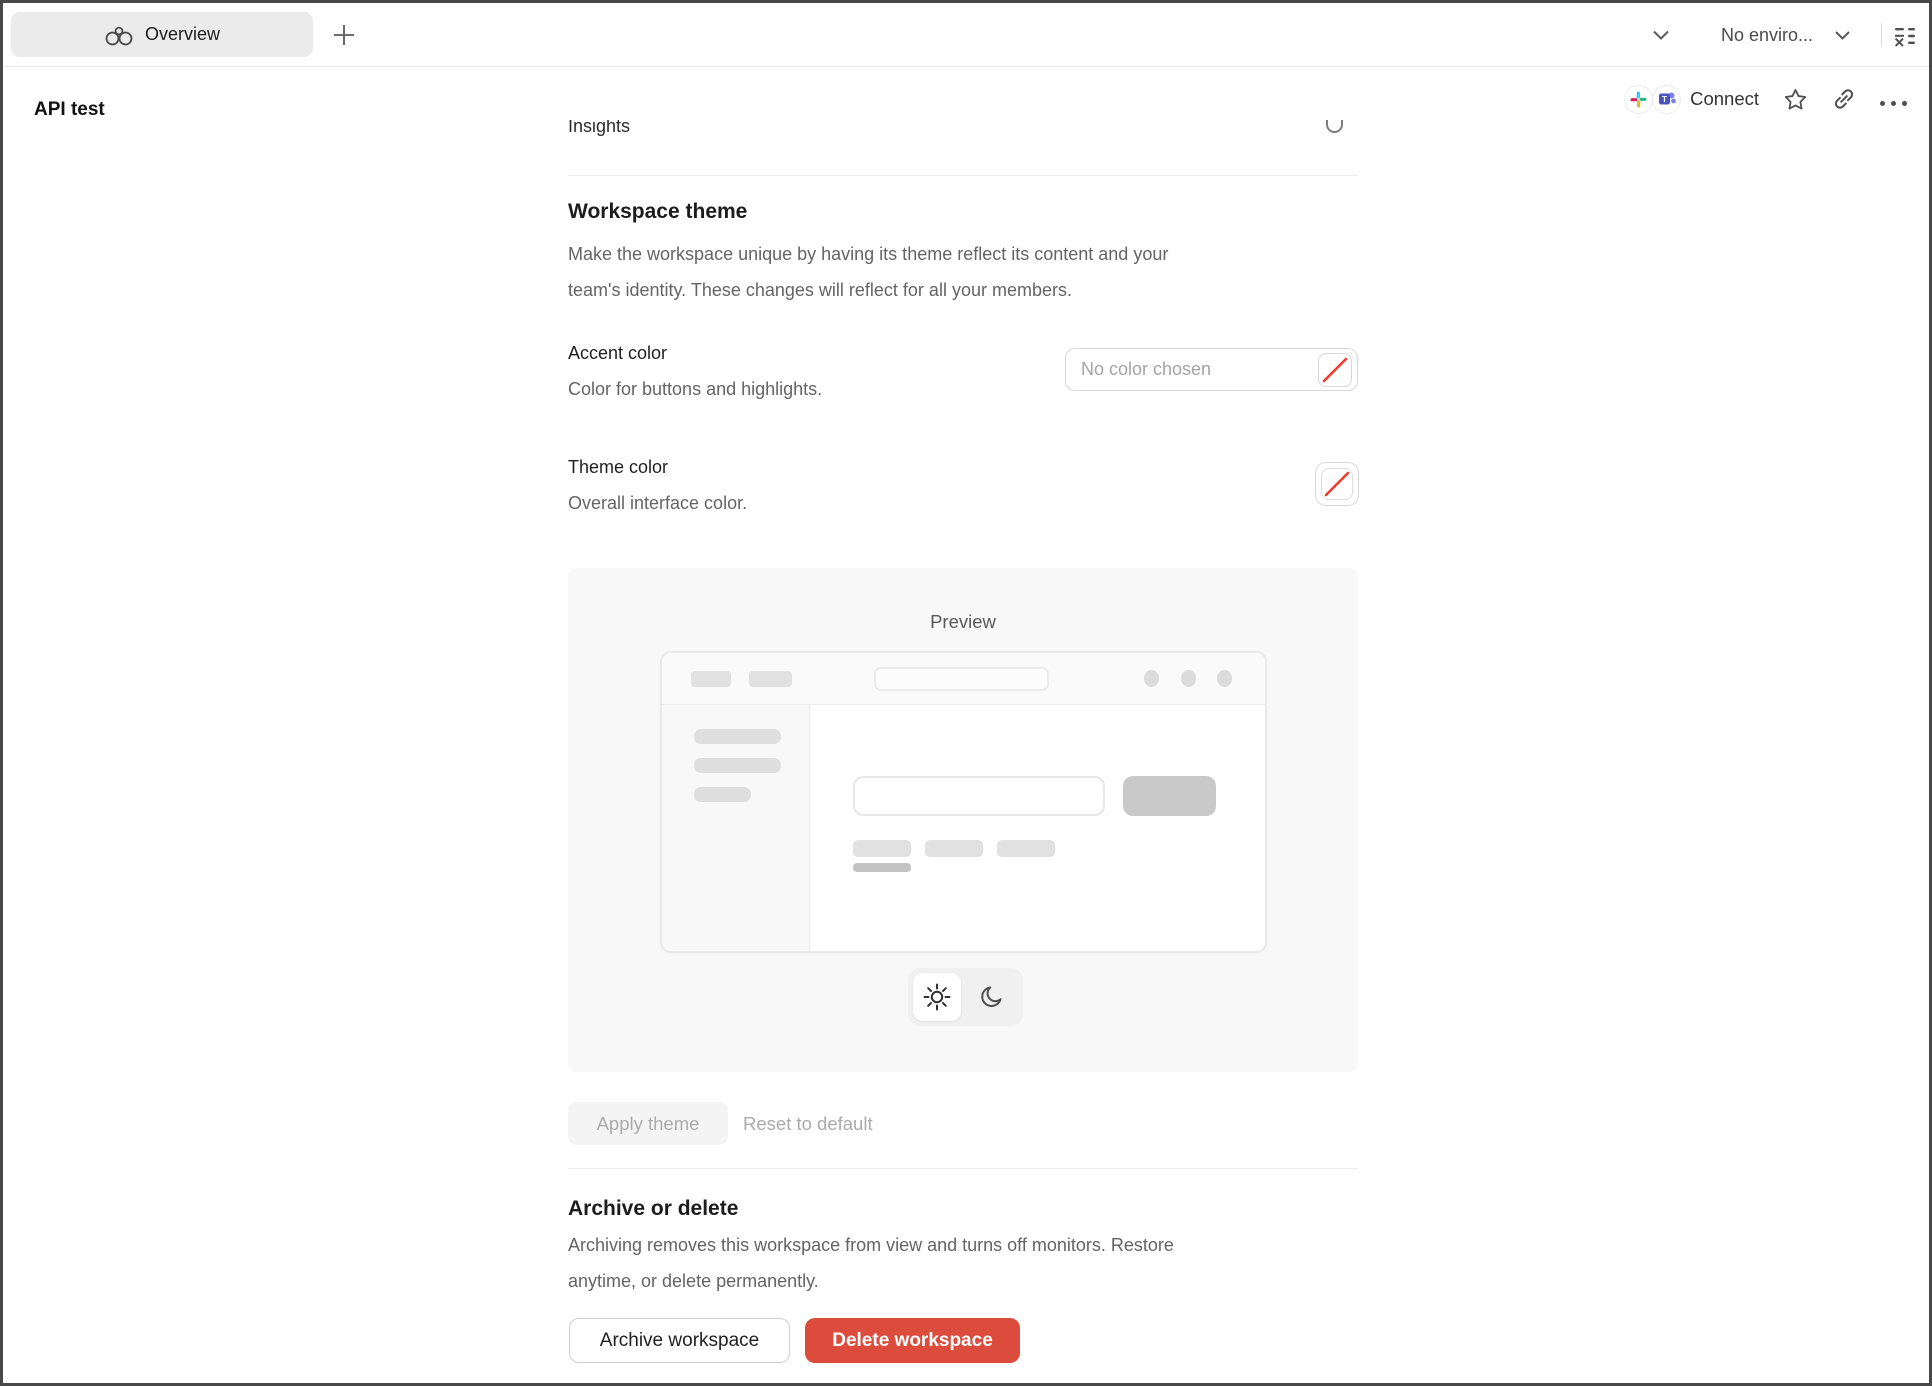  I want to click on star-icon, so click(1795, 99).